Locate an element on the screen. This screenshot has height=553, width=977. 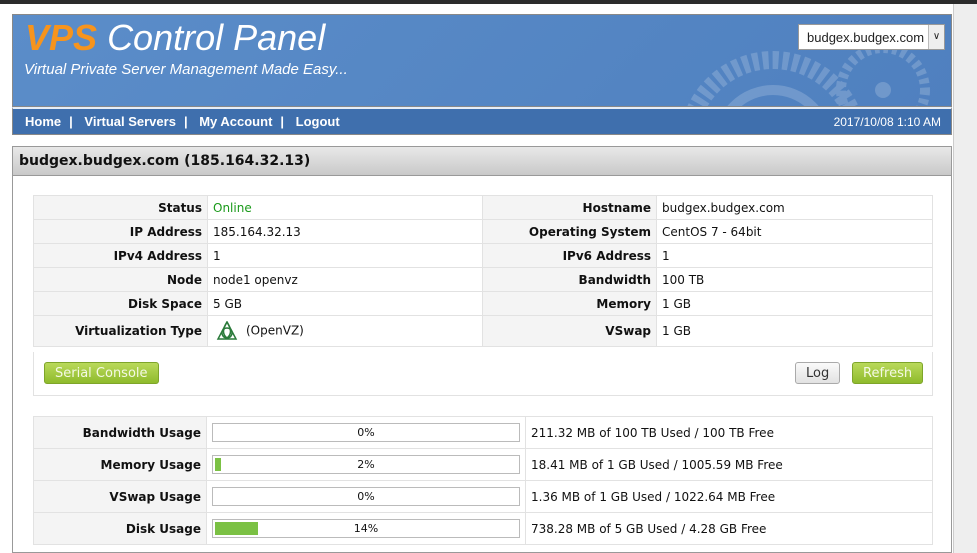
refresh-button: Refresh is located at coordinates (888, 373).